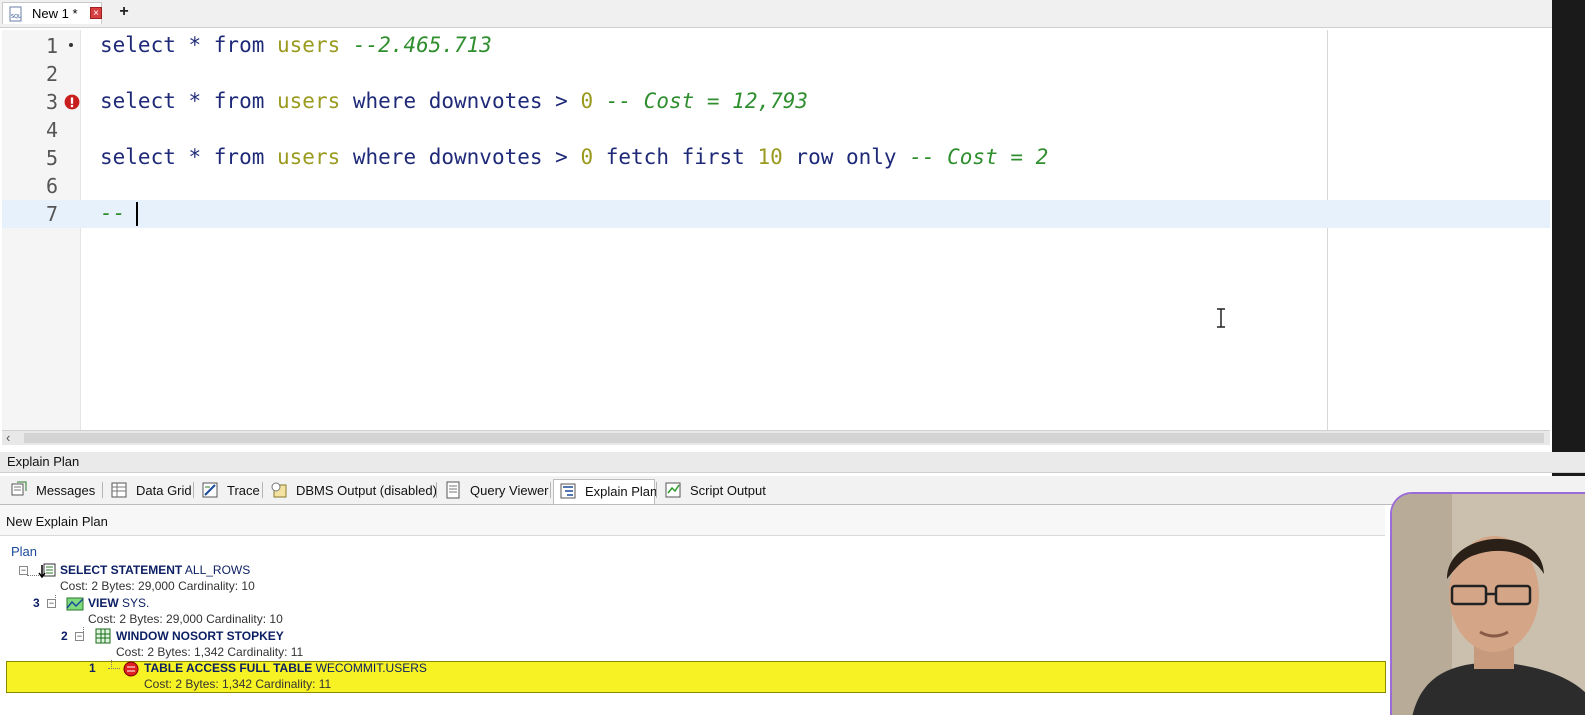 This screenshot has width=1585, height=715. Describe the element at coordinates (103, 636) in the screenshot. I see `window-grid-icon` at that location.